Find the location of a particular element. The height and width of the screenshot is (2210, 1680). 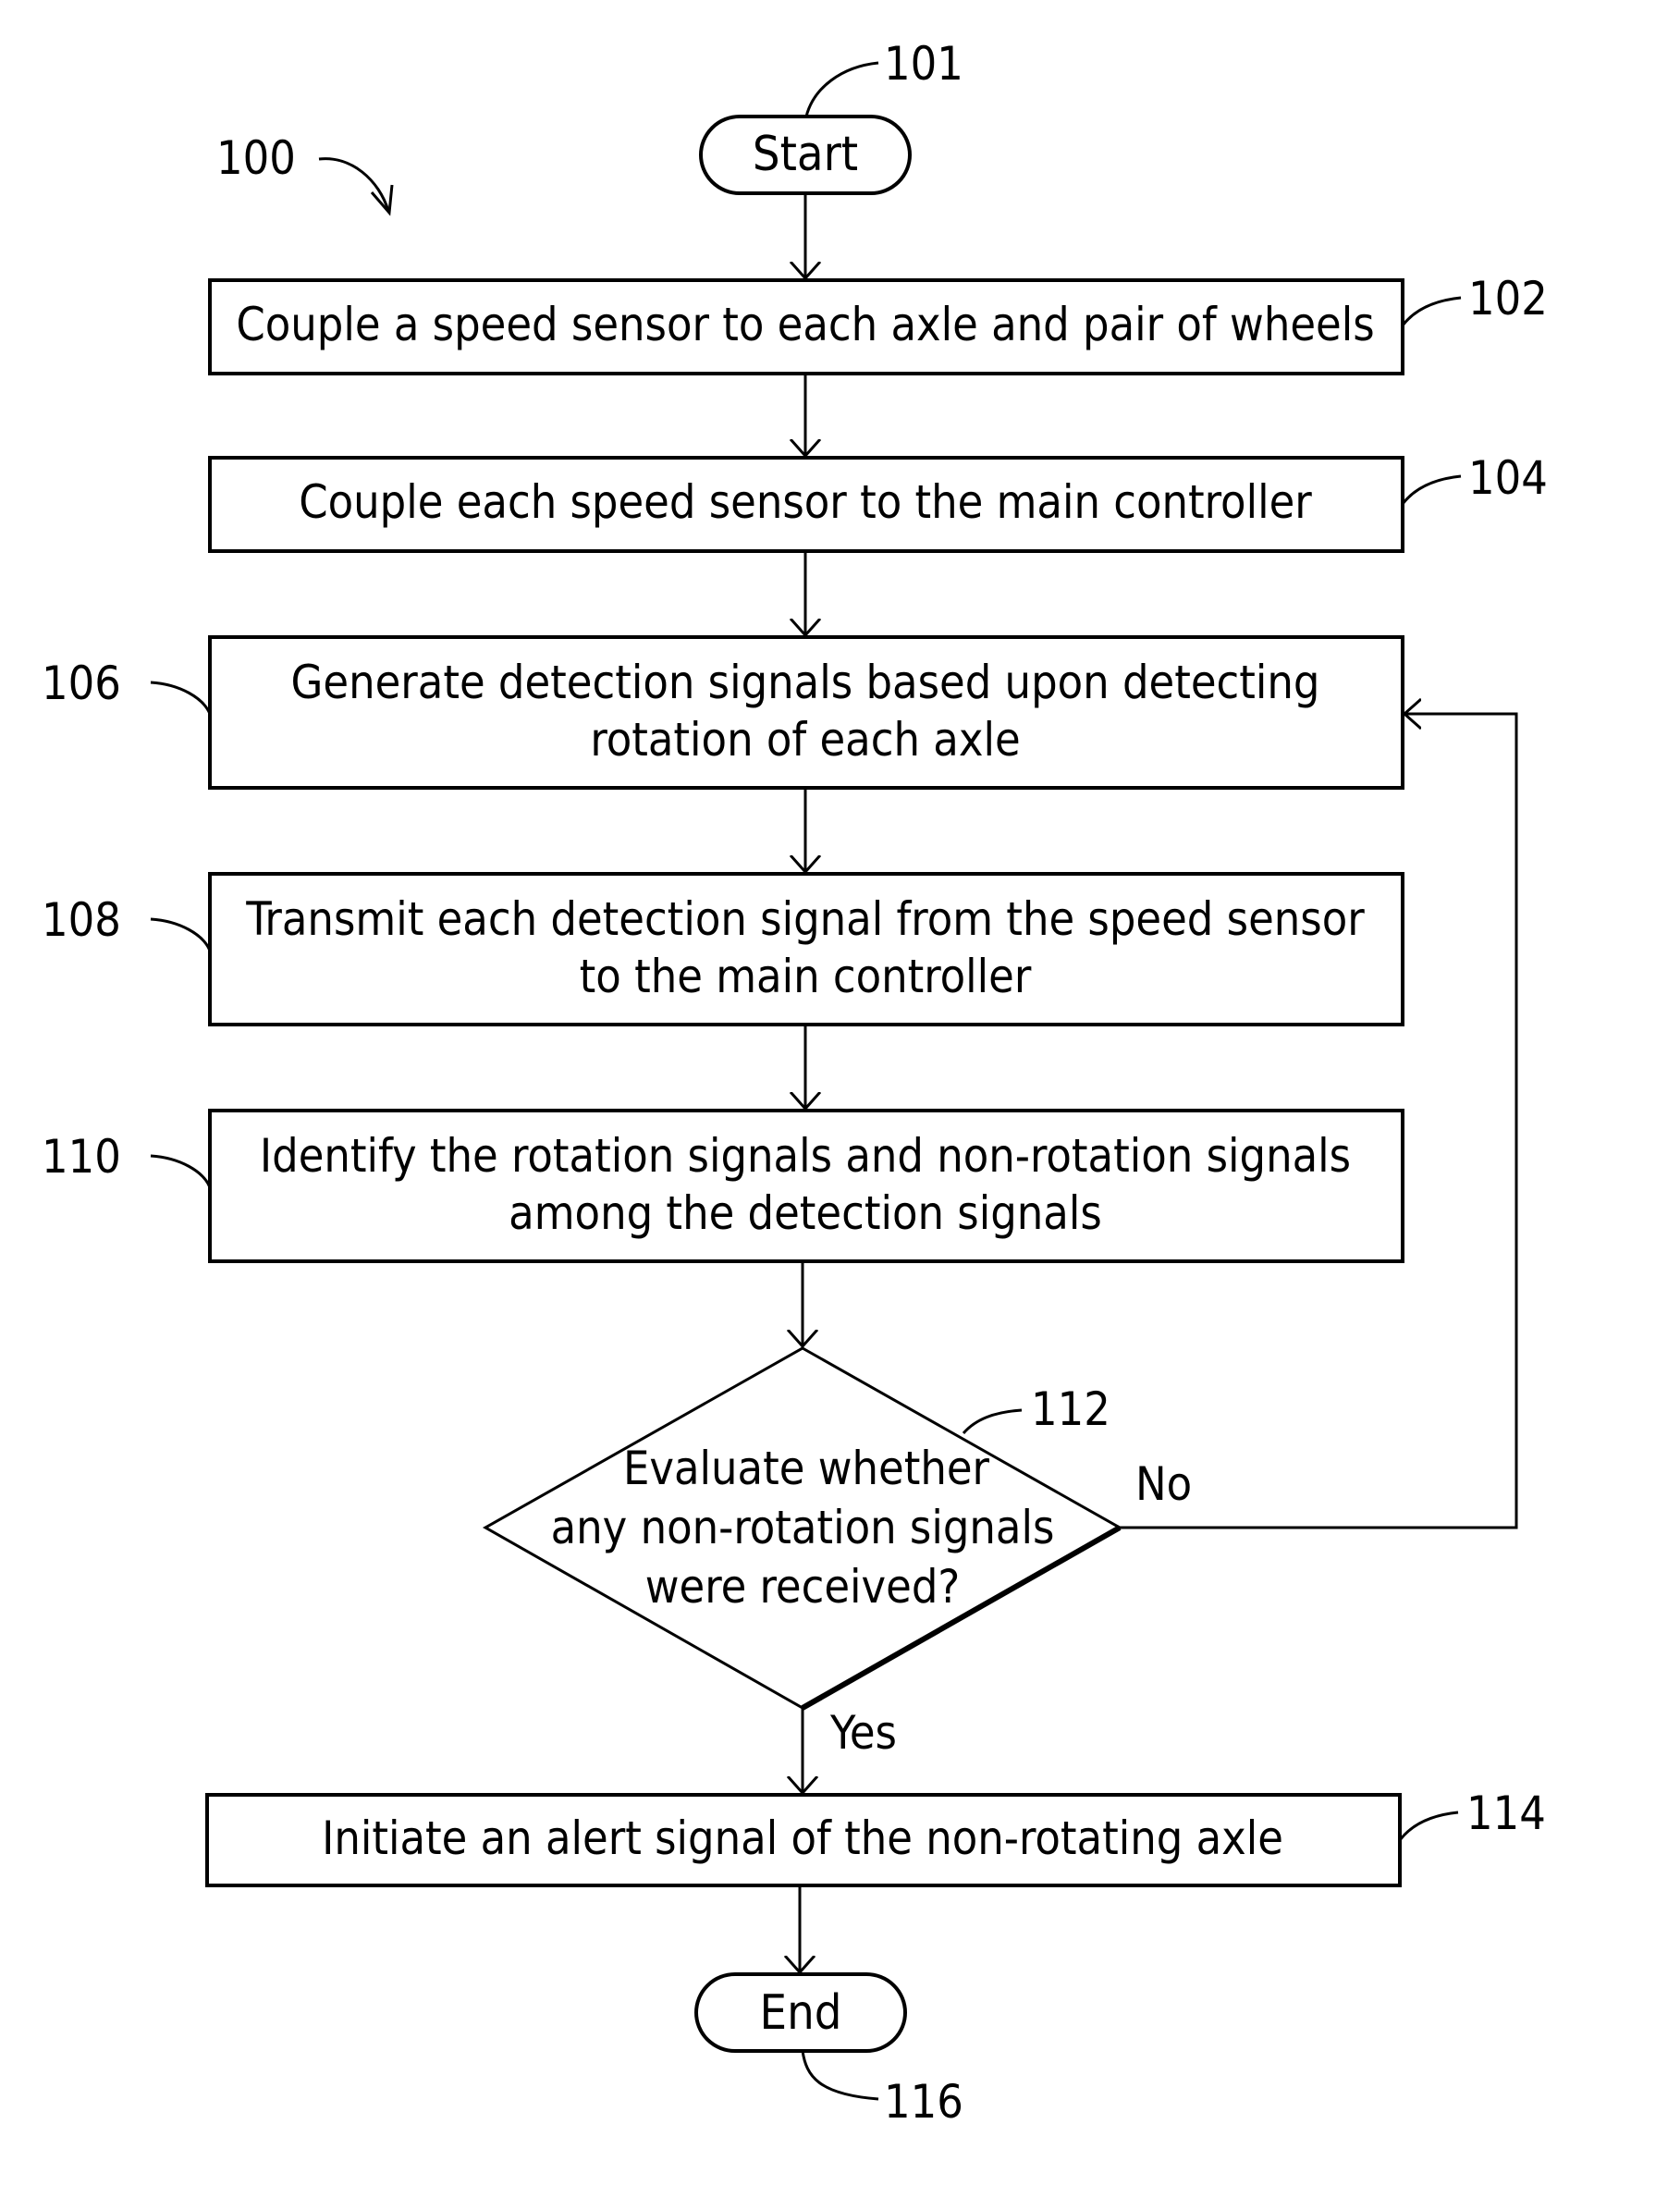

ref-108: 108 is located at coordinates (81, 920).